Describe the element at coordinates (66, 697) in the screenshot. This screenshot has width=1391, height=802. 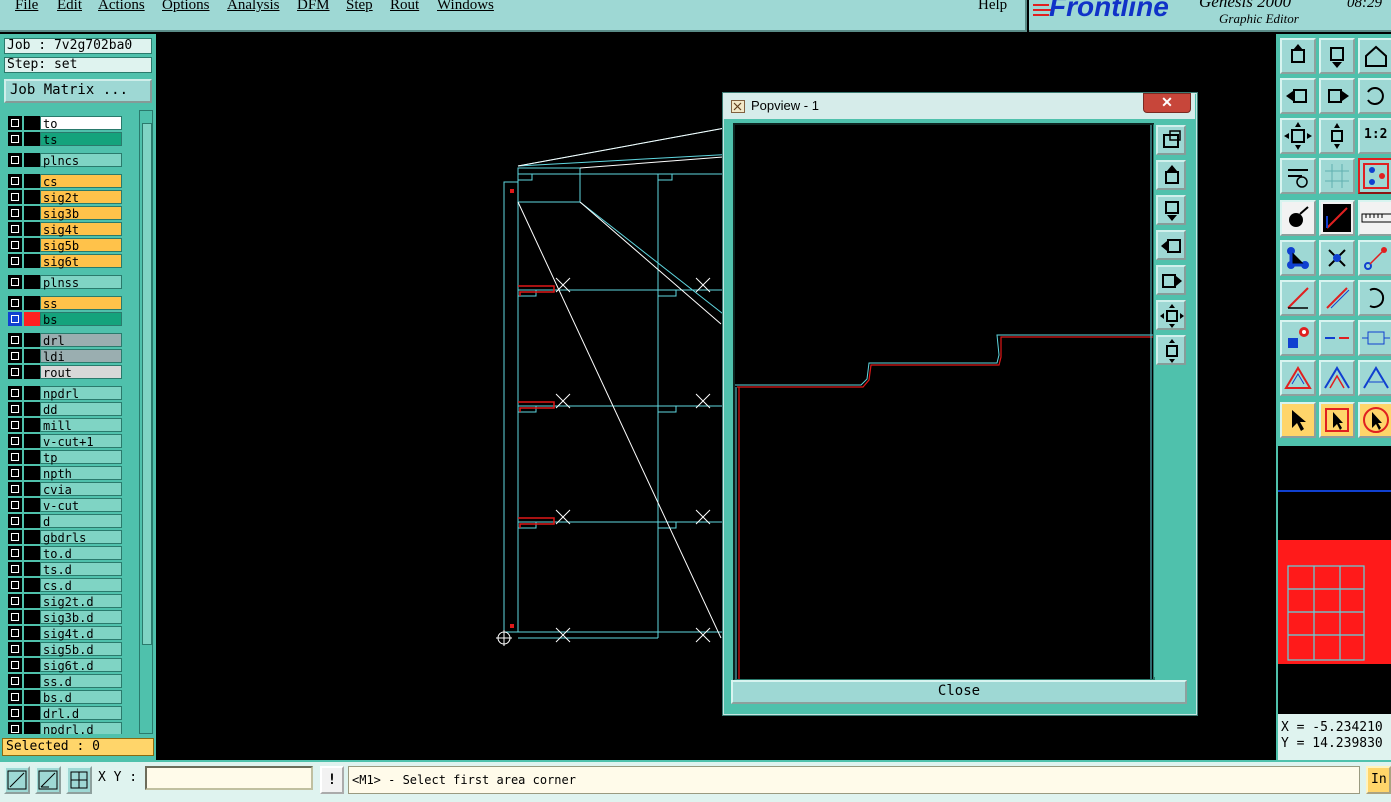
I see `layer-row: bs.d` at that location.